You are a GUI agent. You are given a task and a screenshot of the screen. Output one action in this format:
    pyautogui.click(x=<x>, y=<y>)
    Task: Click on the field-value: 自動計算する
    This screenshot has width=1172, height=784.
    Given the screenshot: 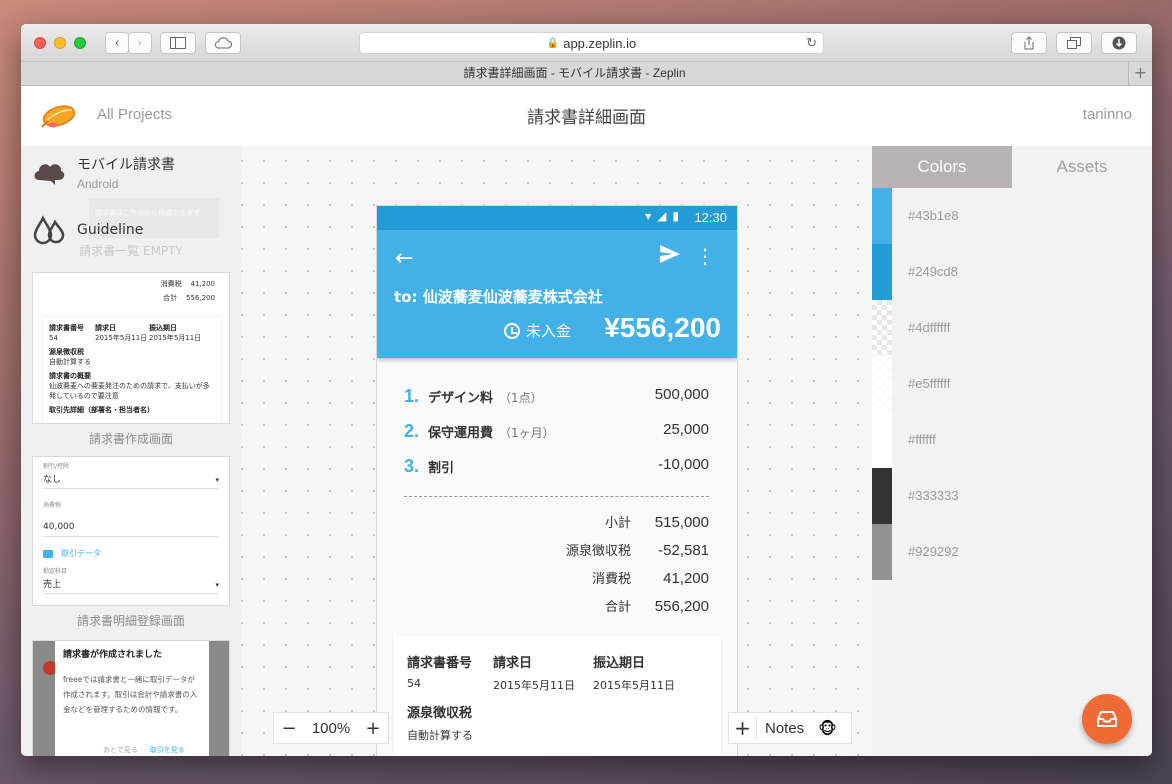 What is the action you would take?
    pyautogui.click(x=440, y=735)
    